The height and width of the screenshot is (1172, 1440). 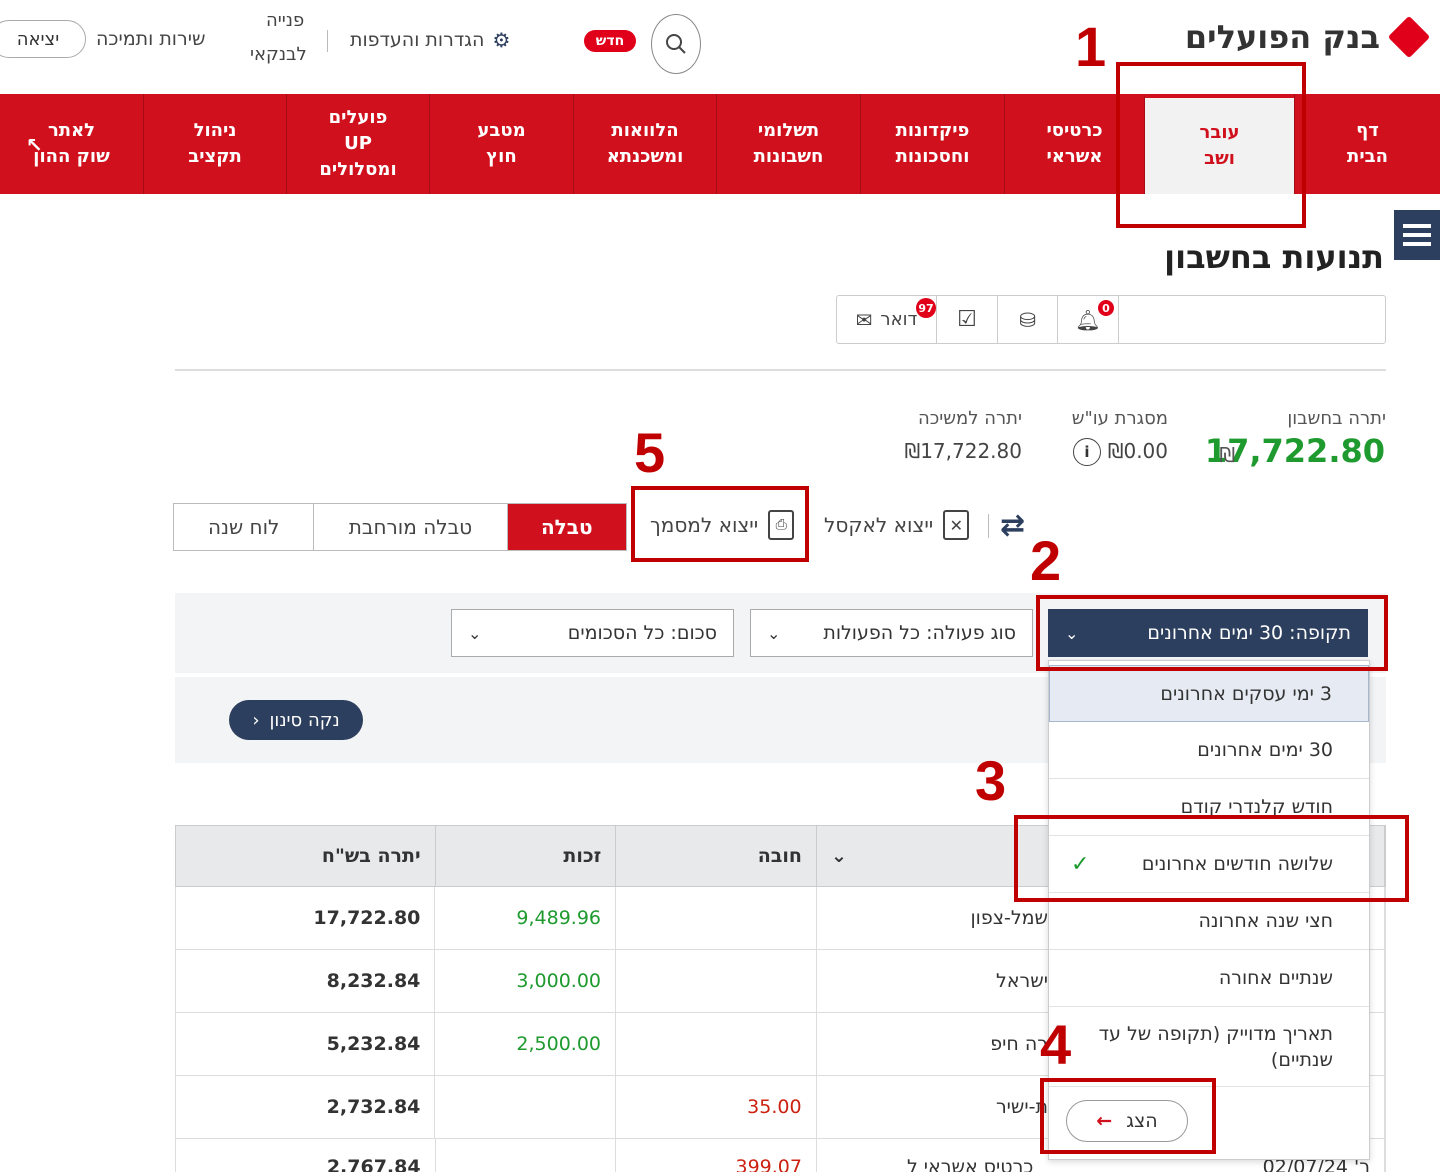 I want to click on settings-label: הגדרות והעדפות, so click(x=417, y=40).